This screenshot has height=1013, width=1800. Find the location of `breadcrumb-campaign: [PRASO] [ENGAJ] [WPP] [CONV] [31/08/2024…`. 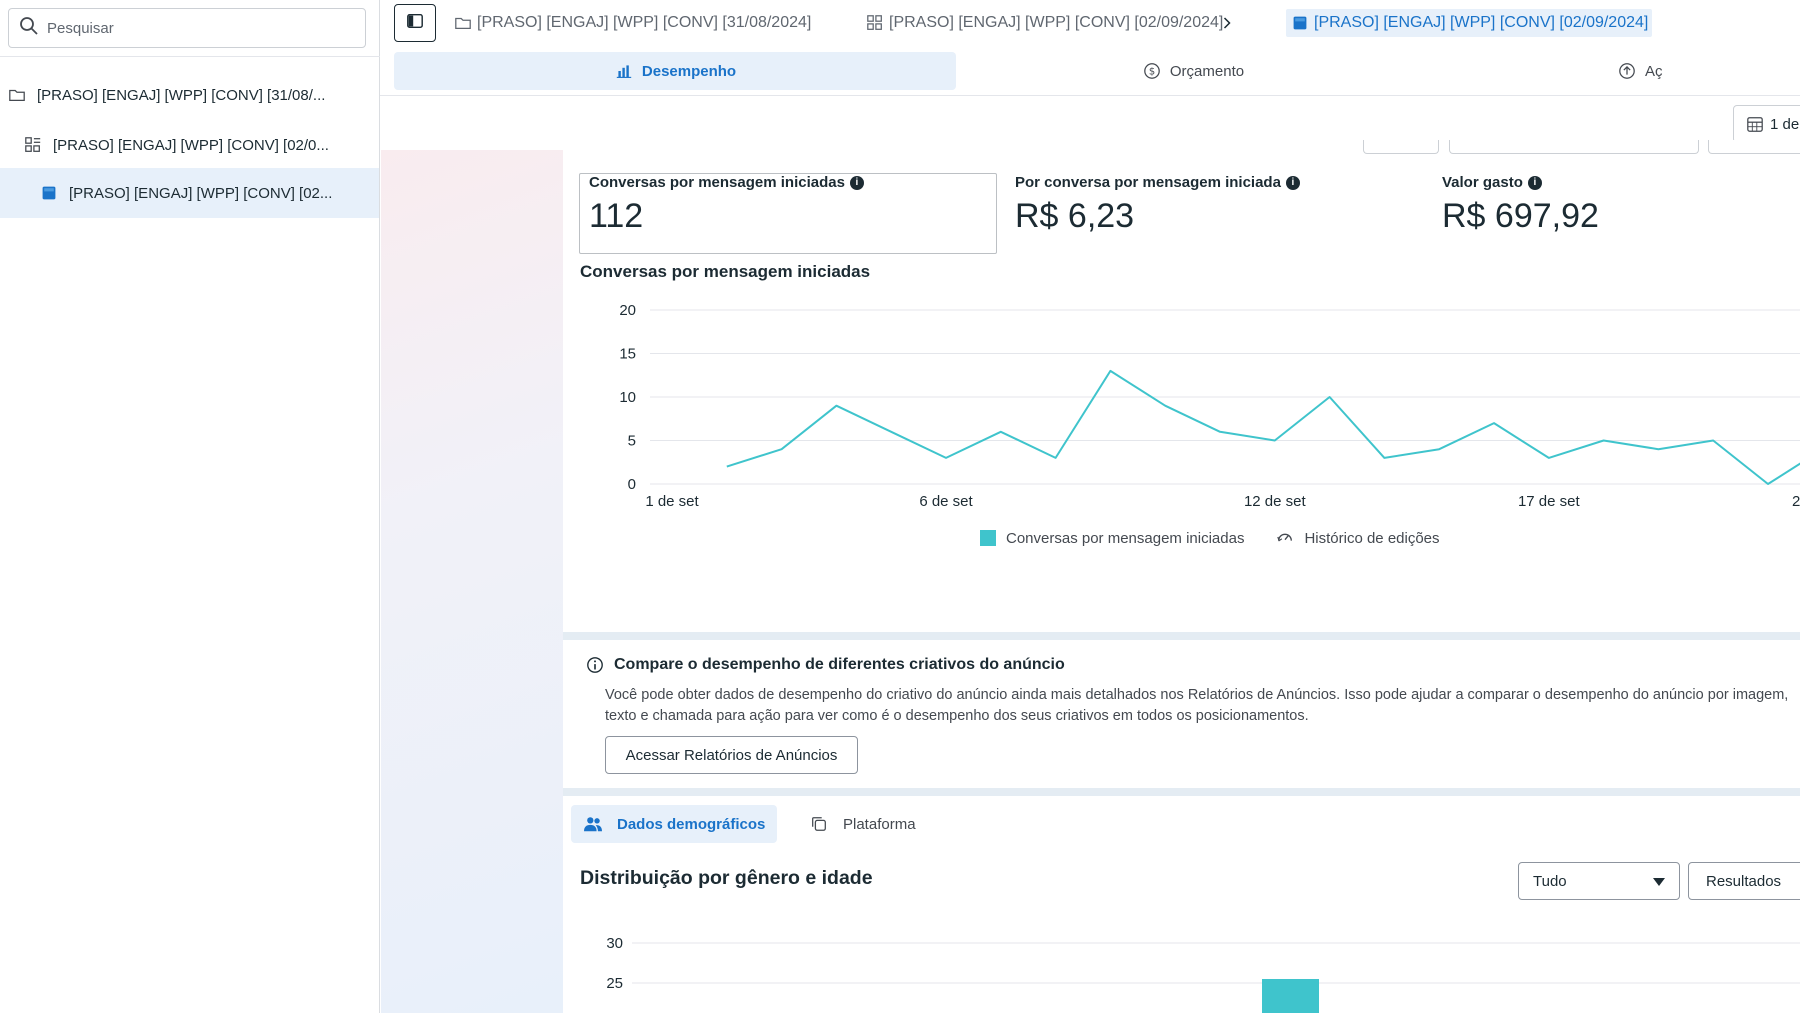

breadcrumb-campaign: [PRASO] [ENGAJ] [WPP] [CONV] [31/08/2024… is located at coordinates (632, 23).